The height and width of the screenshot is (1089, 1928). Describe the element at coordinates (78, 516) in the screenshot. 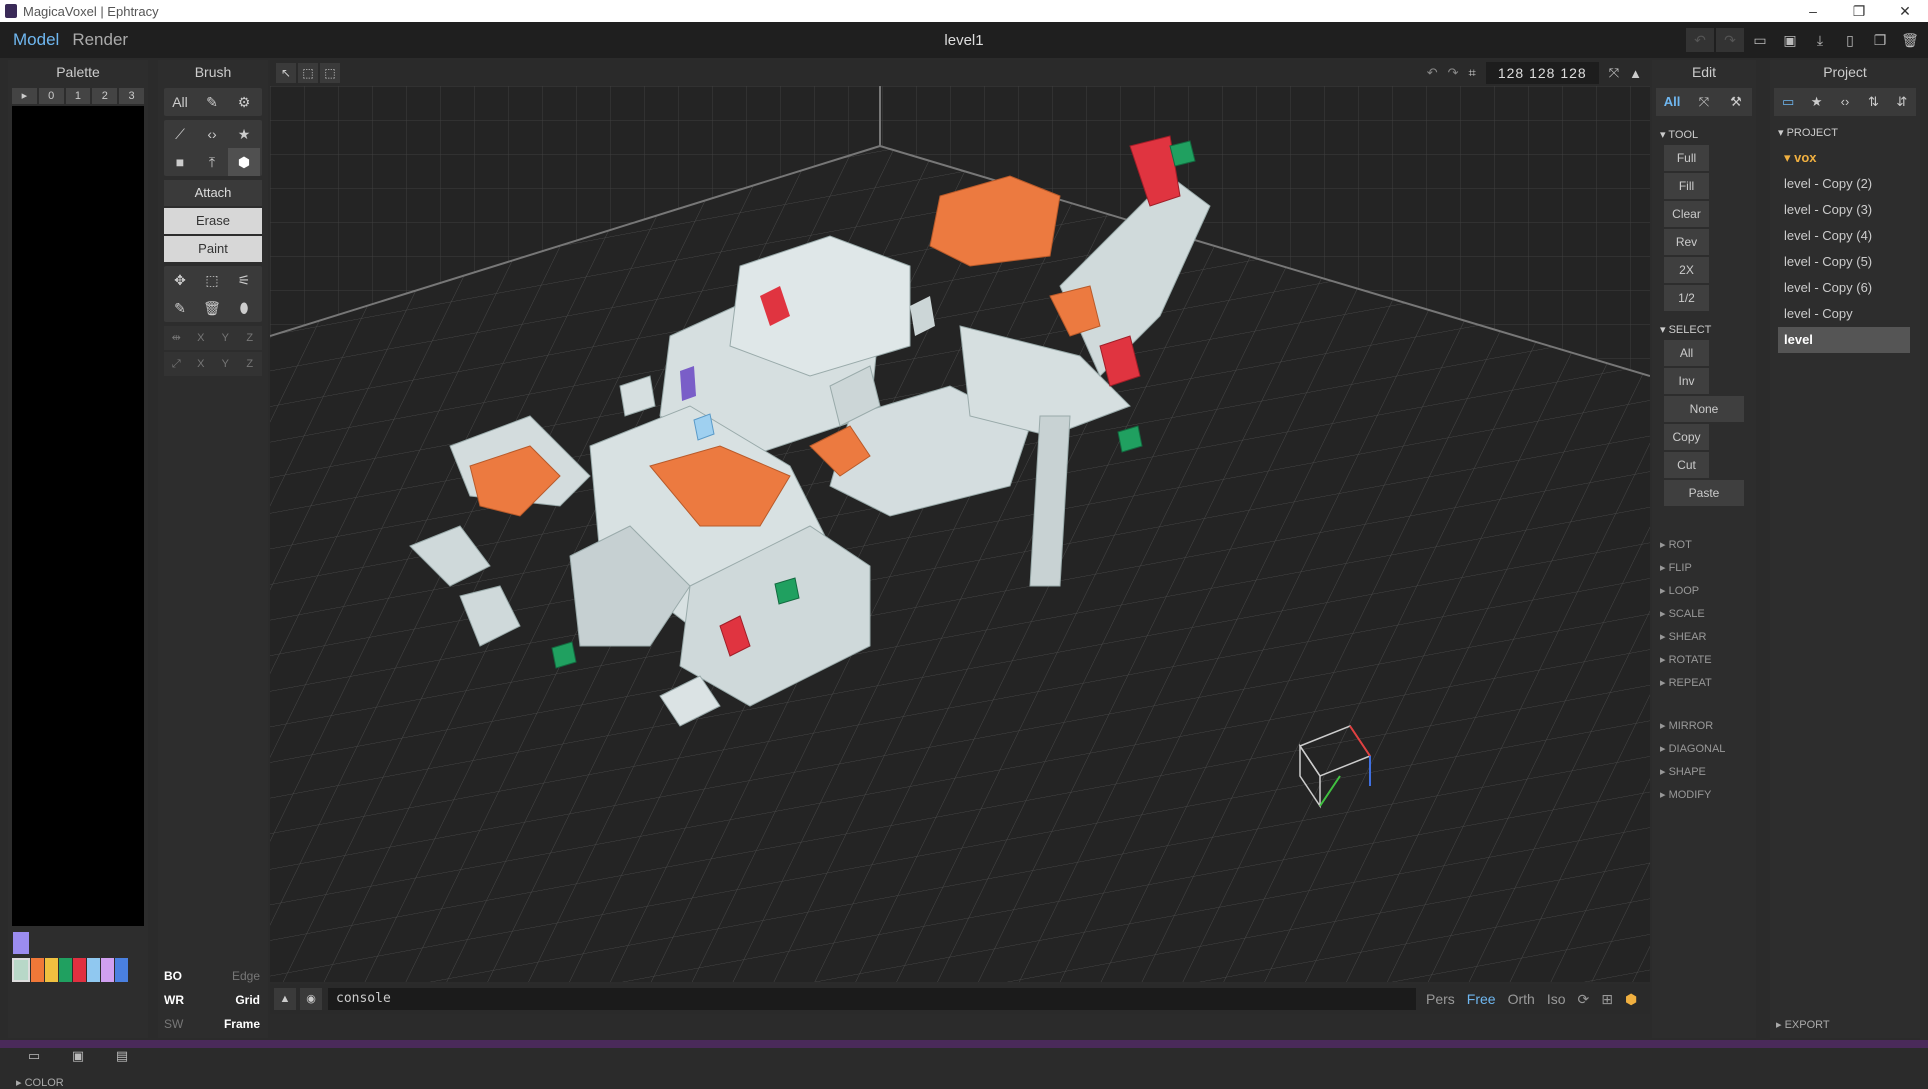

I see `palette-grid` at that location.